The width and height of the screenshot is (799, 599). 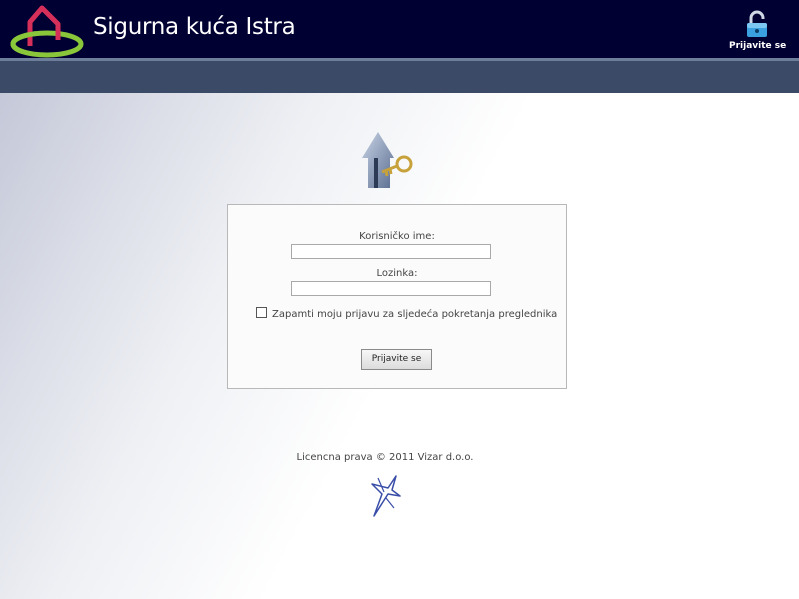 I want to click on username-label: Korisničko ime:, so click(x=397, y=236).